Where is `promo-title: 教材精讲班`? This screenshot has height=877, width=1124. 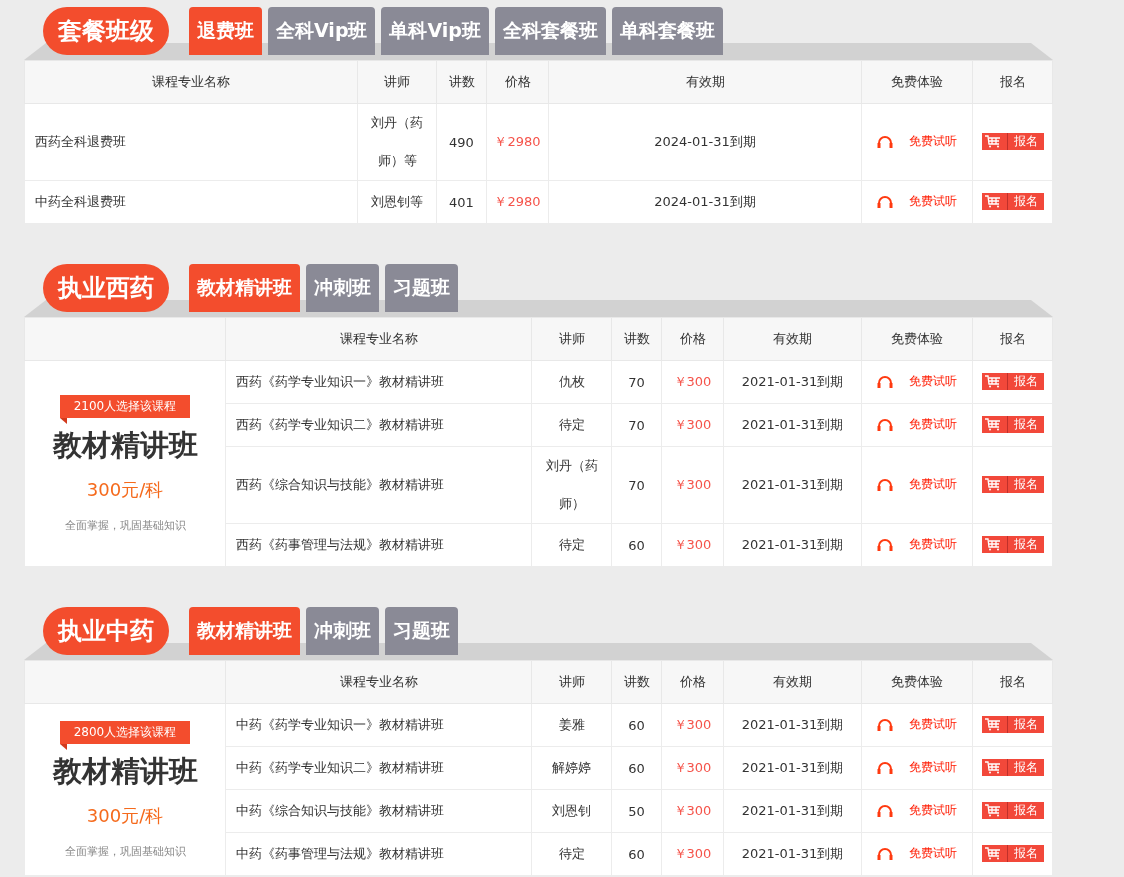
promo-title: 教材精讲班 is located at coordinates (125, 771).